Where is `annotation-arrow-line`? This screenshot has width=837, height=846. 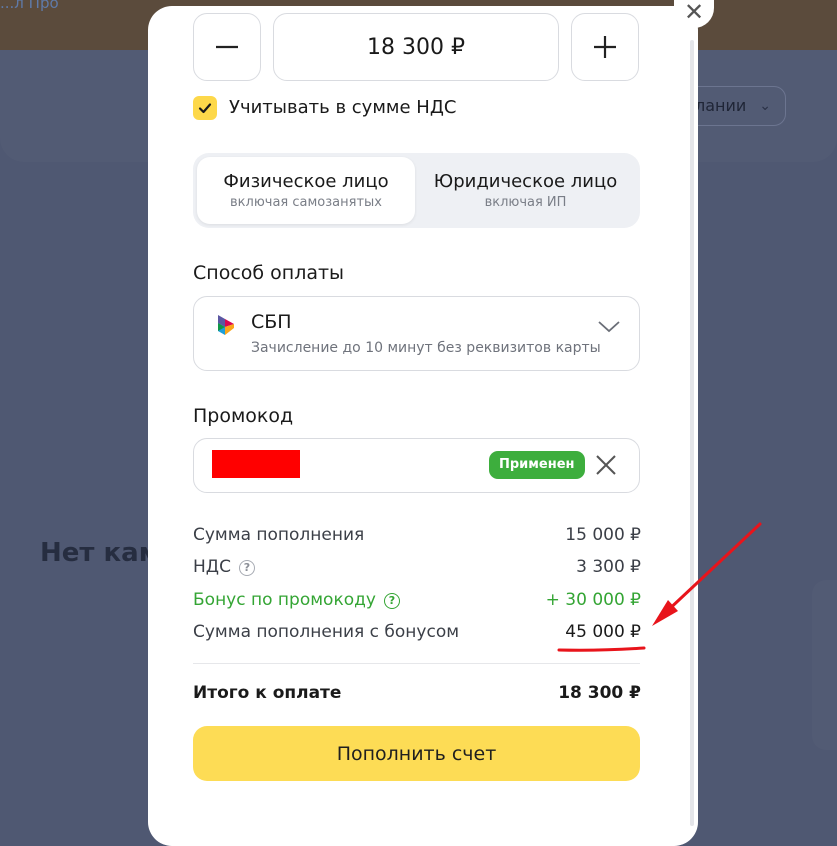
annotation-arrow-line is located at coordinates (712, 569).